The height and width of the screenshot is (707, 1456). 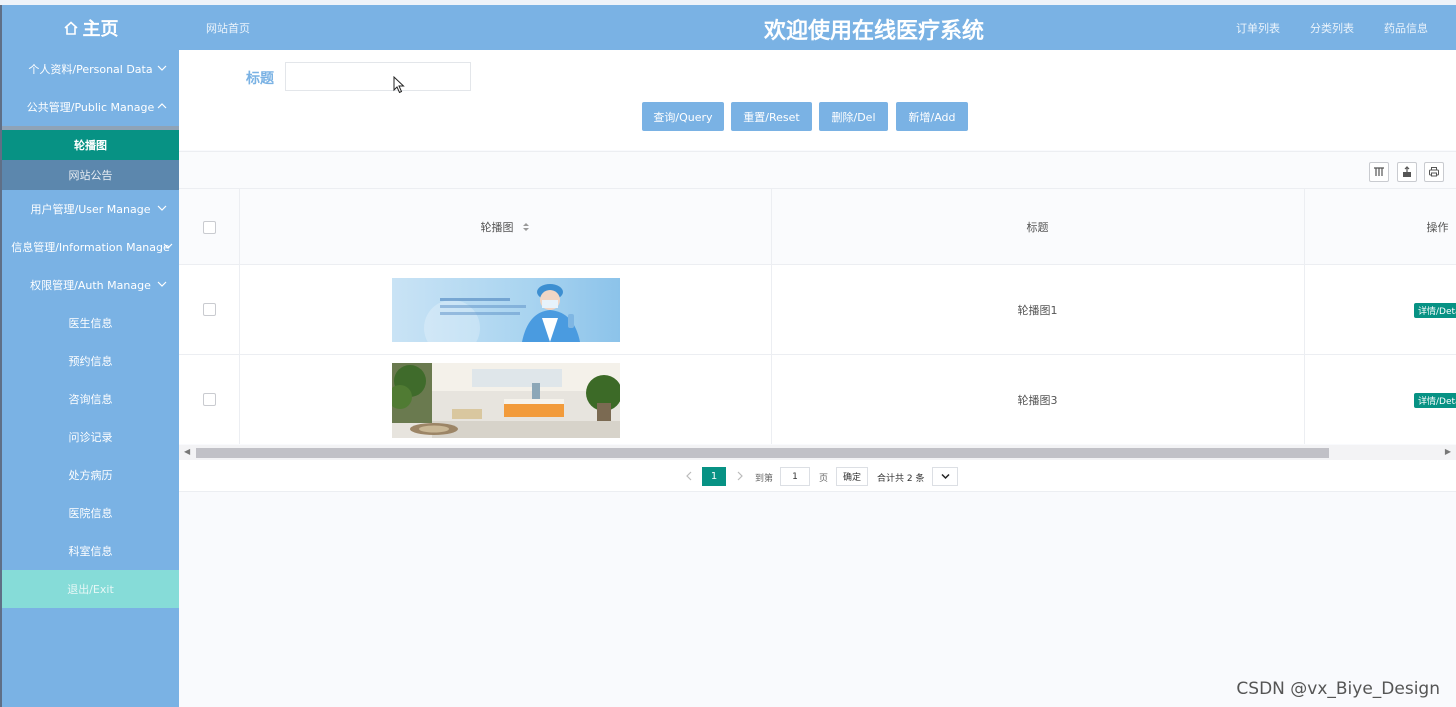 What do you see at coordinates (506, 400) in the screenshot?
I see `carousel-image-hospital-lobby` at bounding box center [506, 400].